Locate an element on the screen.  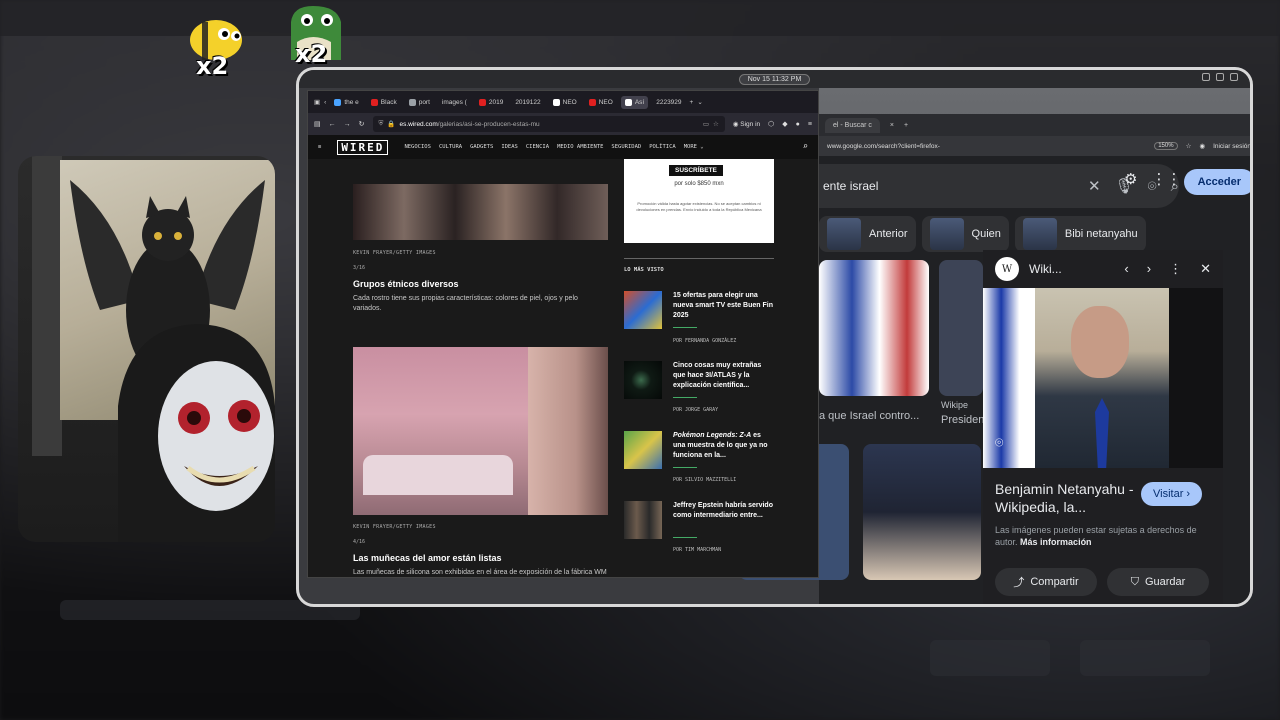
browser-tab: 2019122 is located at coordinates (527, 102).